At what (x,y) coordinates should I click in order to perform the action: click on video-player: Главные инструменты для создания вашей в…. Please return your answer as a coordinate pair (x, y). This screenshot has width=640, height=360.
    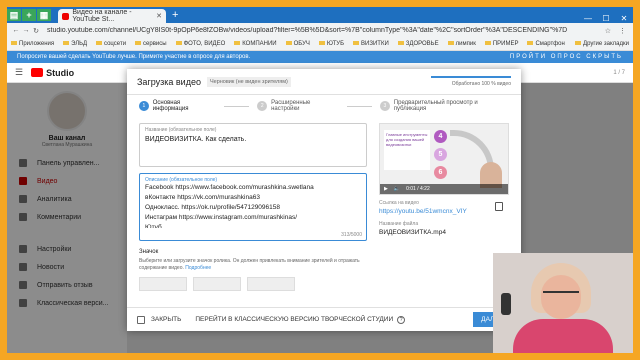
    Looking at the image, I should click on (444, 159).